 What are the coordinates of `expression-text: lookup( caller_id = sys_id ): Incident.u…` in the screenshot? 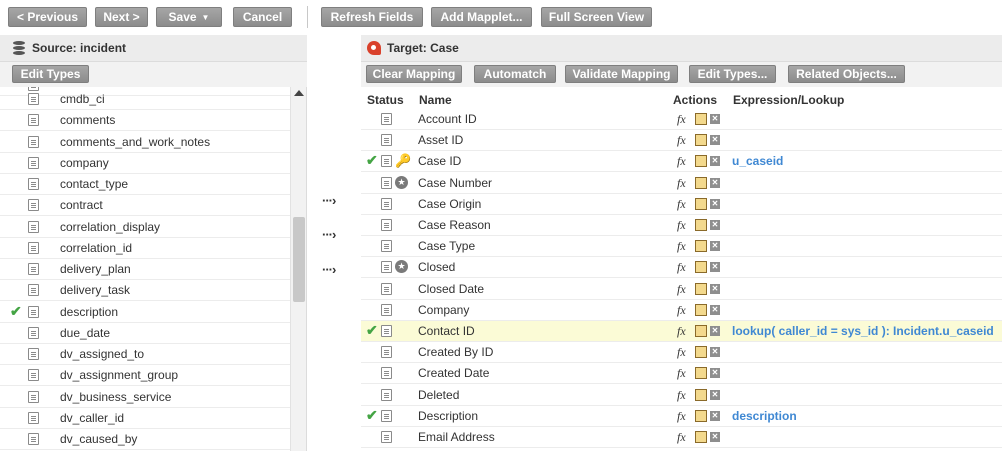 It's located at (863, 331).